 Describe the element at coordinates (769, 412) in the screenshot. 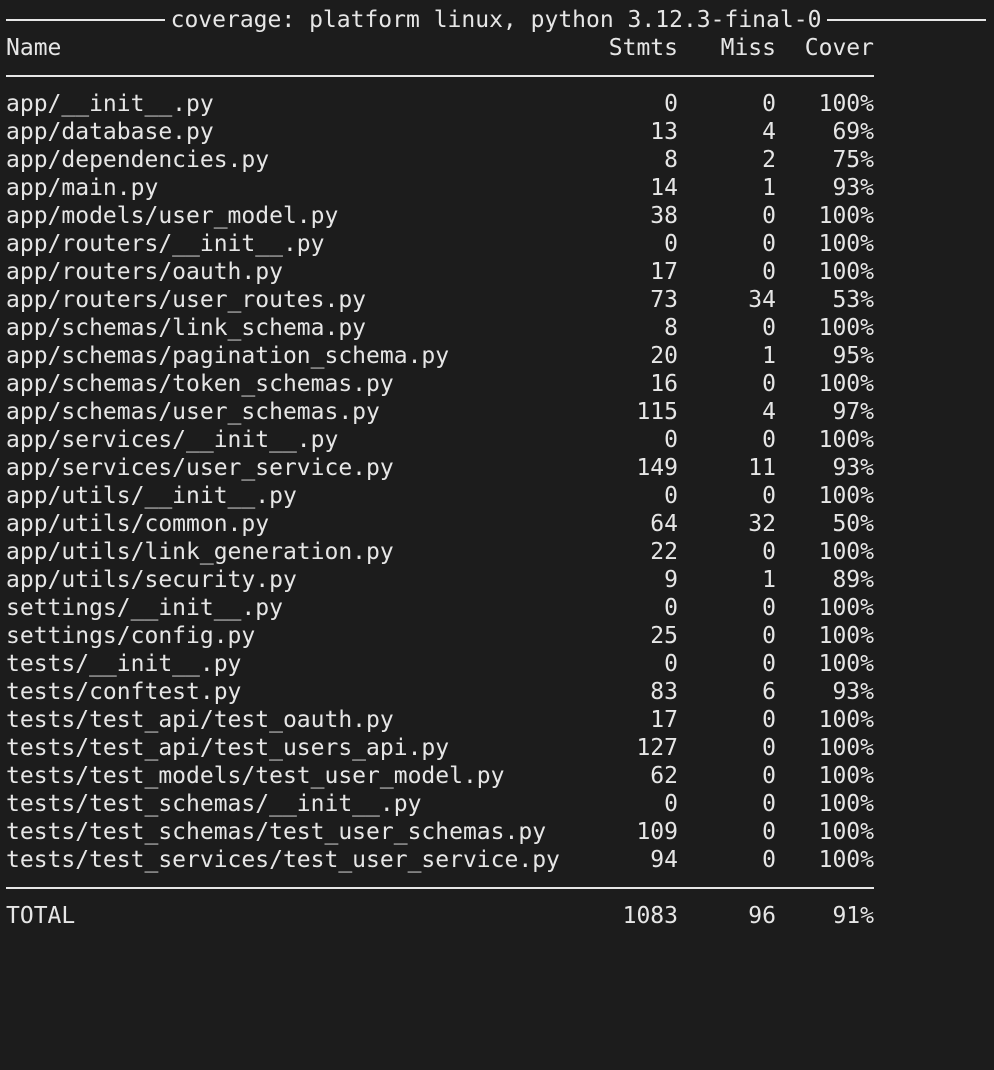

I see `miss-count: 4` at that location.